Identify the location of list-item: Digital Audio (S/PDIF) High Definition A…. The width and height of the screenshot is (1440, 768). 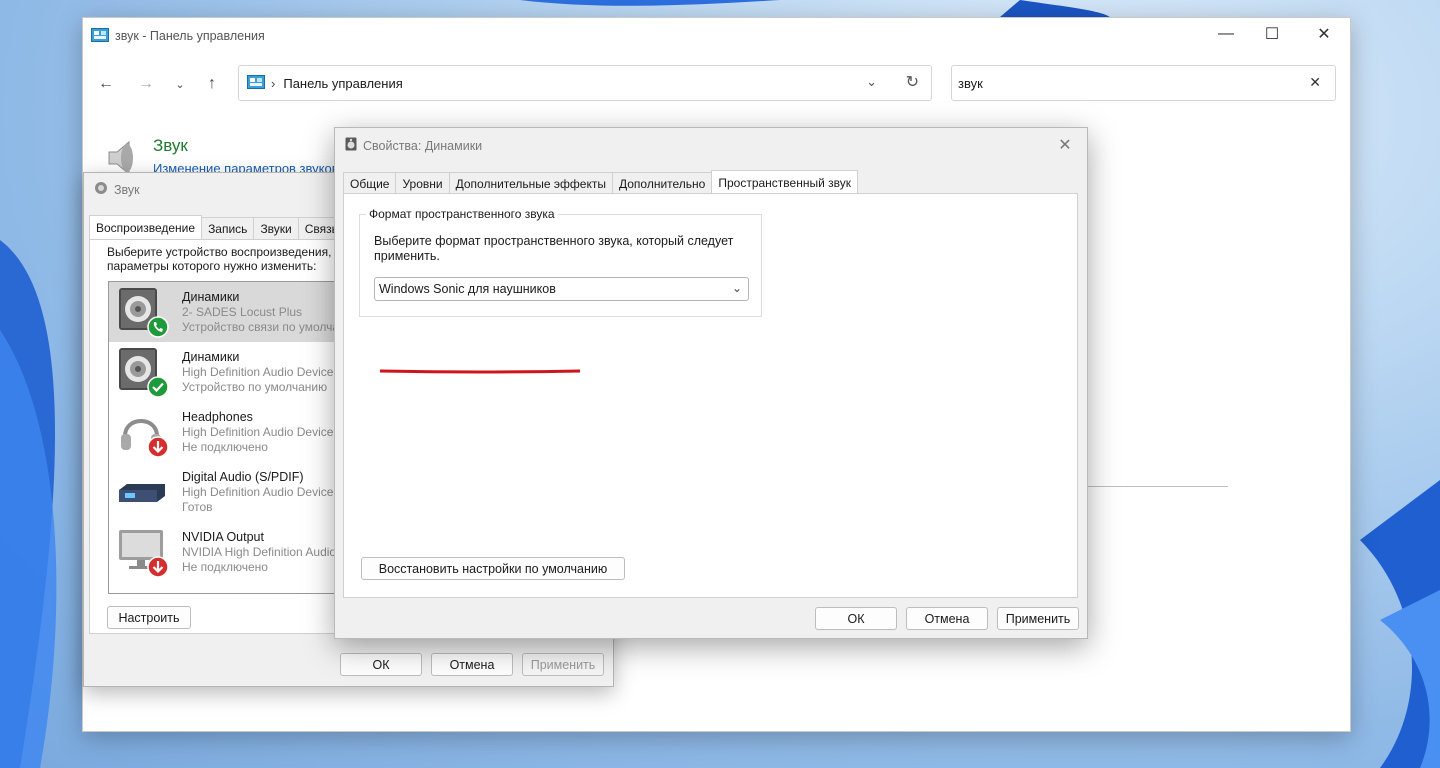
(224, 492).